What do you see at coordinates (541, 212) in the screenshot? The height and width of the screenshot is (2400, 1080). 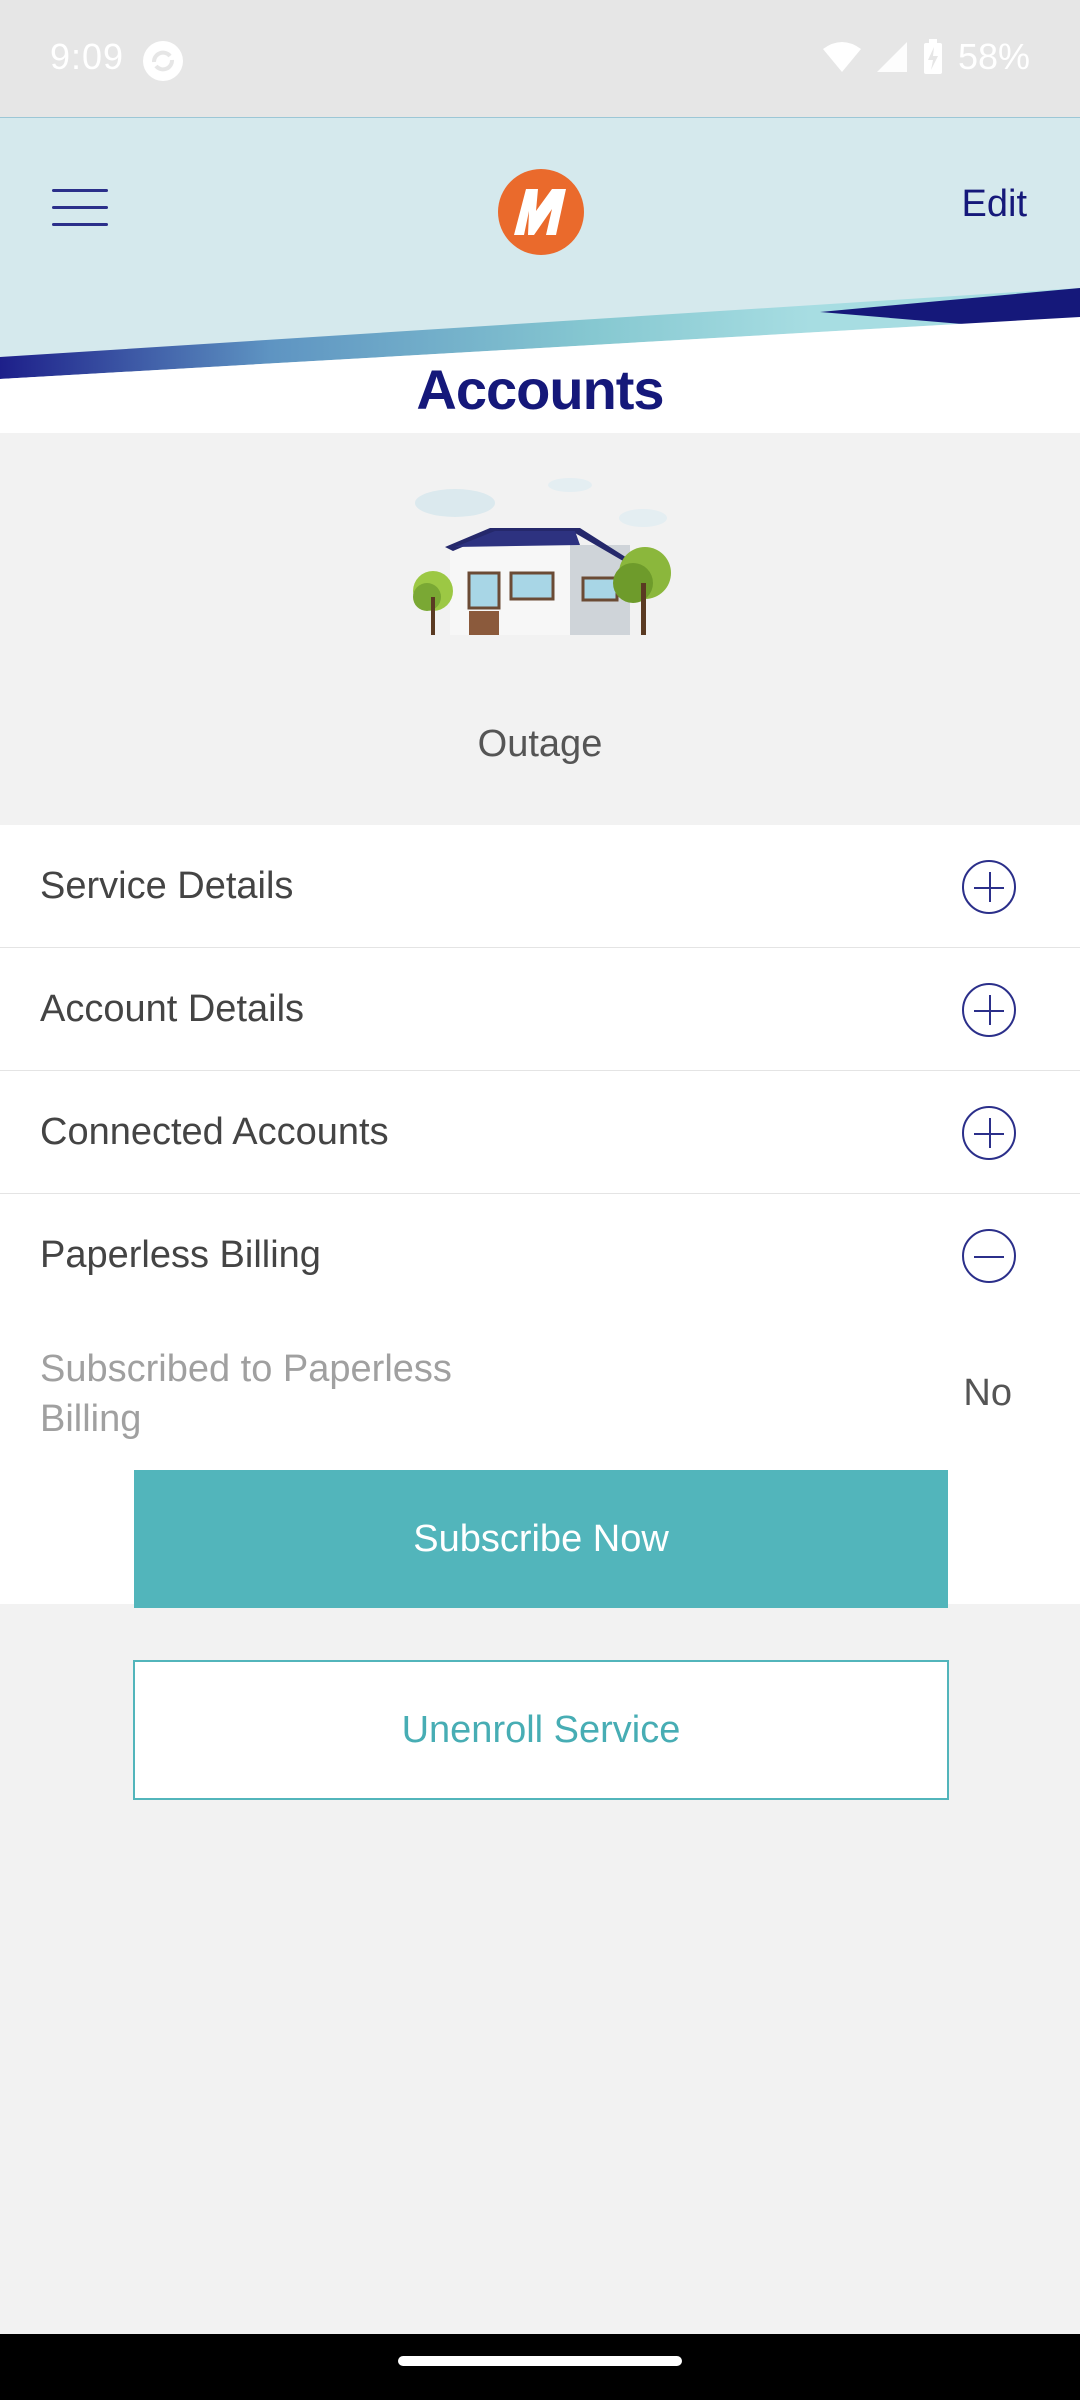 I see `lightning-m-logo-icon` at bounding box center [541, 212].